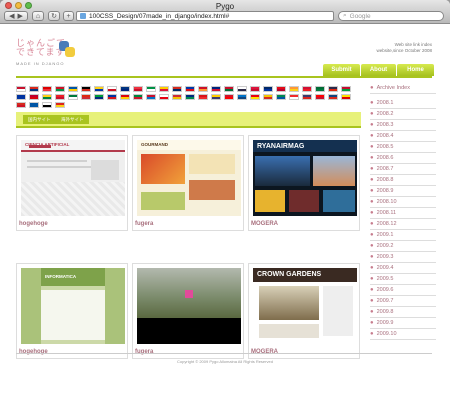 Image resolution: width=450 pixels, height=404 pixels. I want to click on nav-home: Home, so click(415, 70).